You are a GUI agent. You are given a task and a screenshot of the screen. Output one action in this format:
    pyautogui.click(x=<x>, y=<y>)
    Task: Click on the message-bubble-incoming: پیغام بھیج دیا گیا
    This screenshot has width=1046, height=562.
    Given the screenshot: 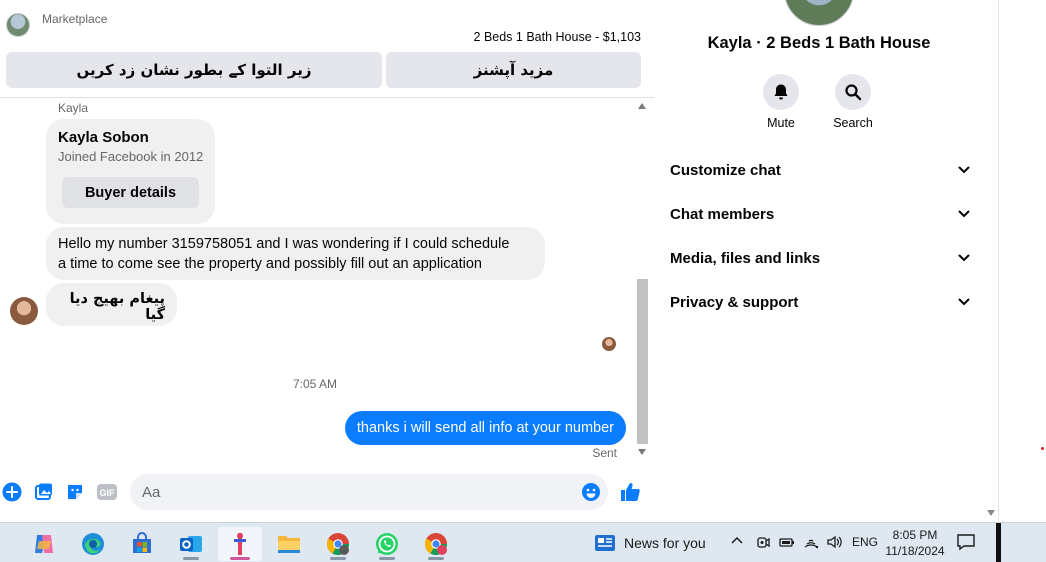 What is the action you would take?
    pyautogui.click(x=111, y=304)
    